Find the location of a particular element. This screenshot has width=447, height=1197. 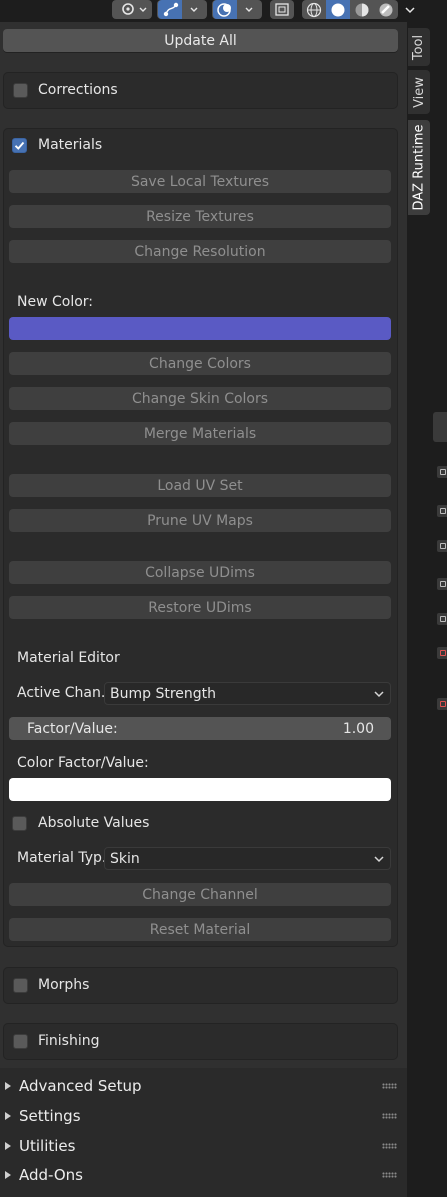

tab-daz-runtime-label: DAZ Runtime is located at coordinates (419, 167).